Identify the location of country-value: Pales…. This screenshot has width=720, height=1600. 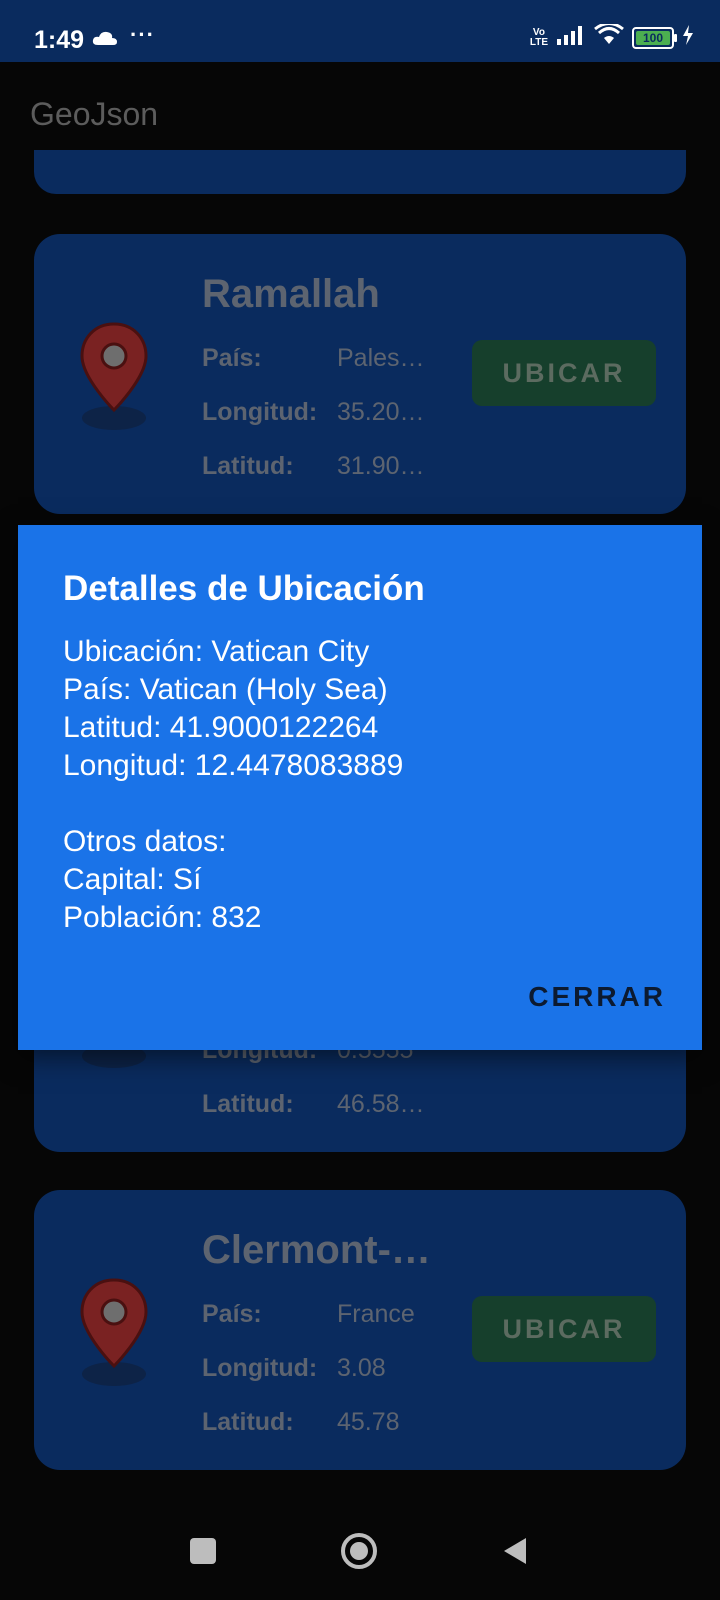
(381, 358).